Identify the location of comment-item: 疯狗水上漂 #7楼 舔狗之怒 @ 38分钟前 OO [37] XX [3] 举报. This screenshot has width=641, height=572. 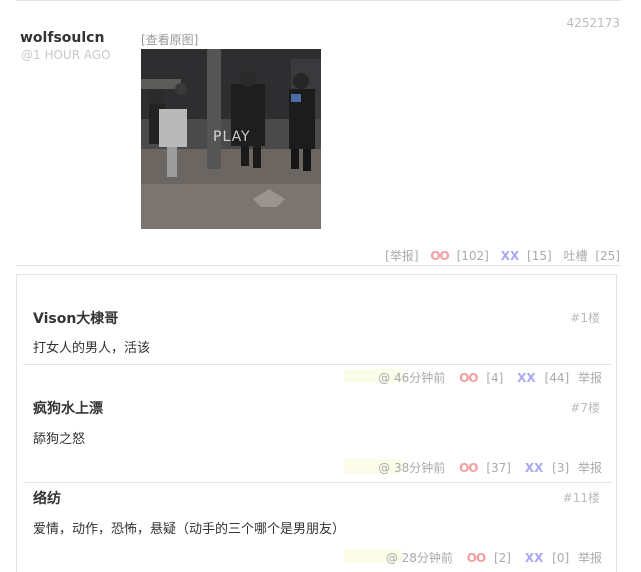
(317, 438).